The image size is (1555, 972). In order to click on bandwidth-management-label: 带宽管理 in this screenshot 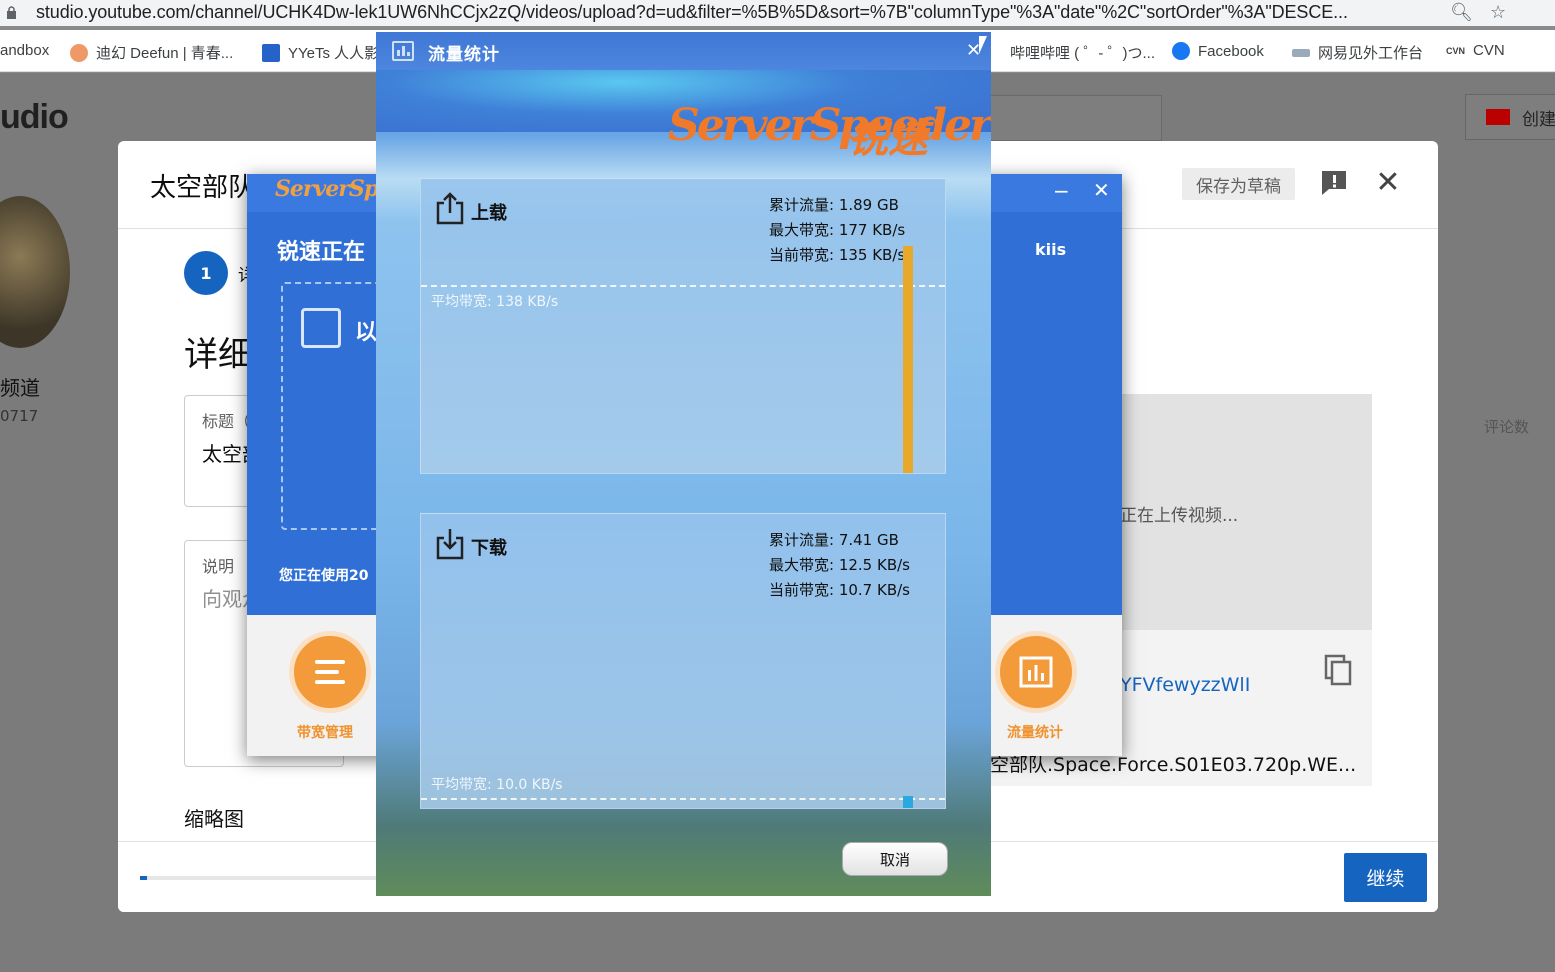, I will do `click(325, 733)`.